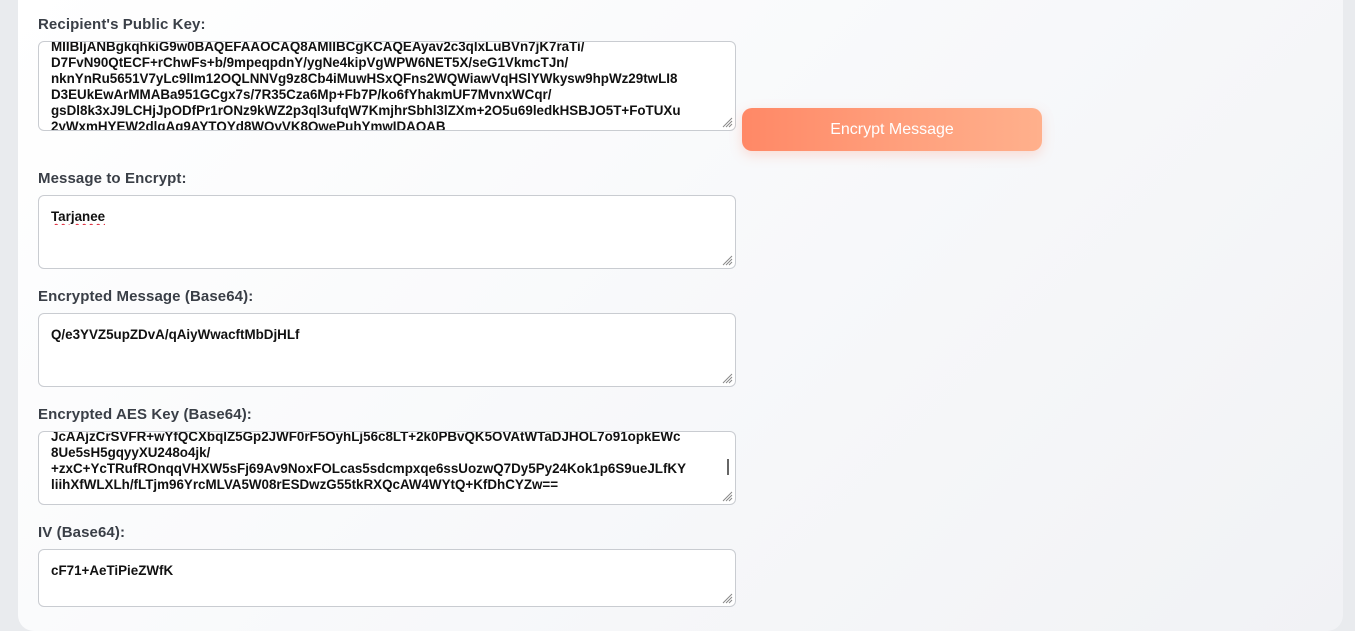  Describe the element at coordinates (892, 129) in the screenshot. I see `encrypt-message-button: Encrypt Message` at that location.